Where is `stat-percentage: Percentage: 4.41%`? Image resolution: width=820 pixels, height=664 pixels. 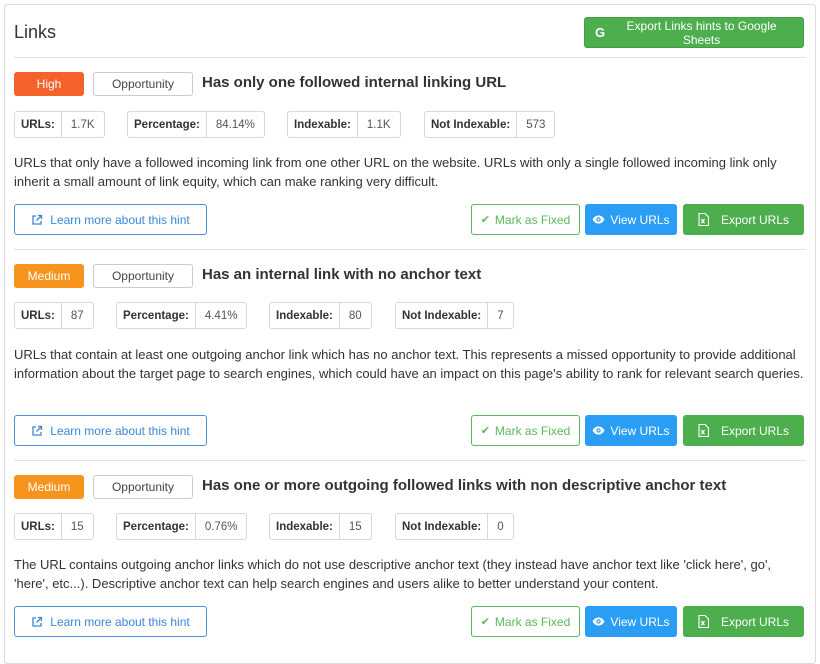 stat-percentage: Percentage: 4.41% is located at coordinates (182, 315).